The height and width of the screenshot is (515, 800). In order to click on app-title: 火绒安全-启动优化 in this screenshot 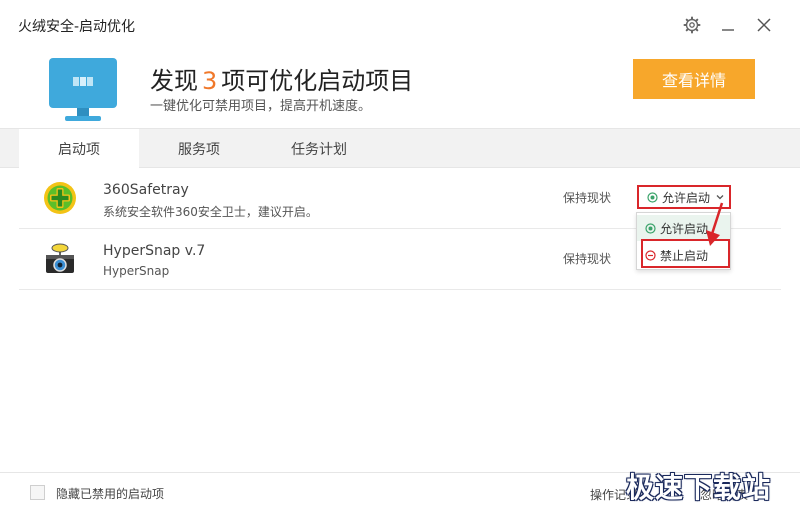, I will do `click(77, 27)`.